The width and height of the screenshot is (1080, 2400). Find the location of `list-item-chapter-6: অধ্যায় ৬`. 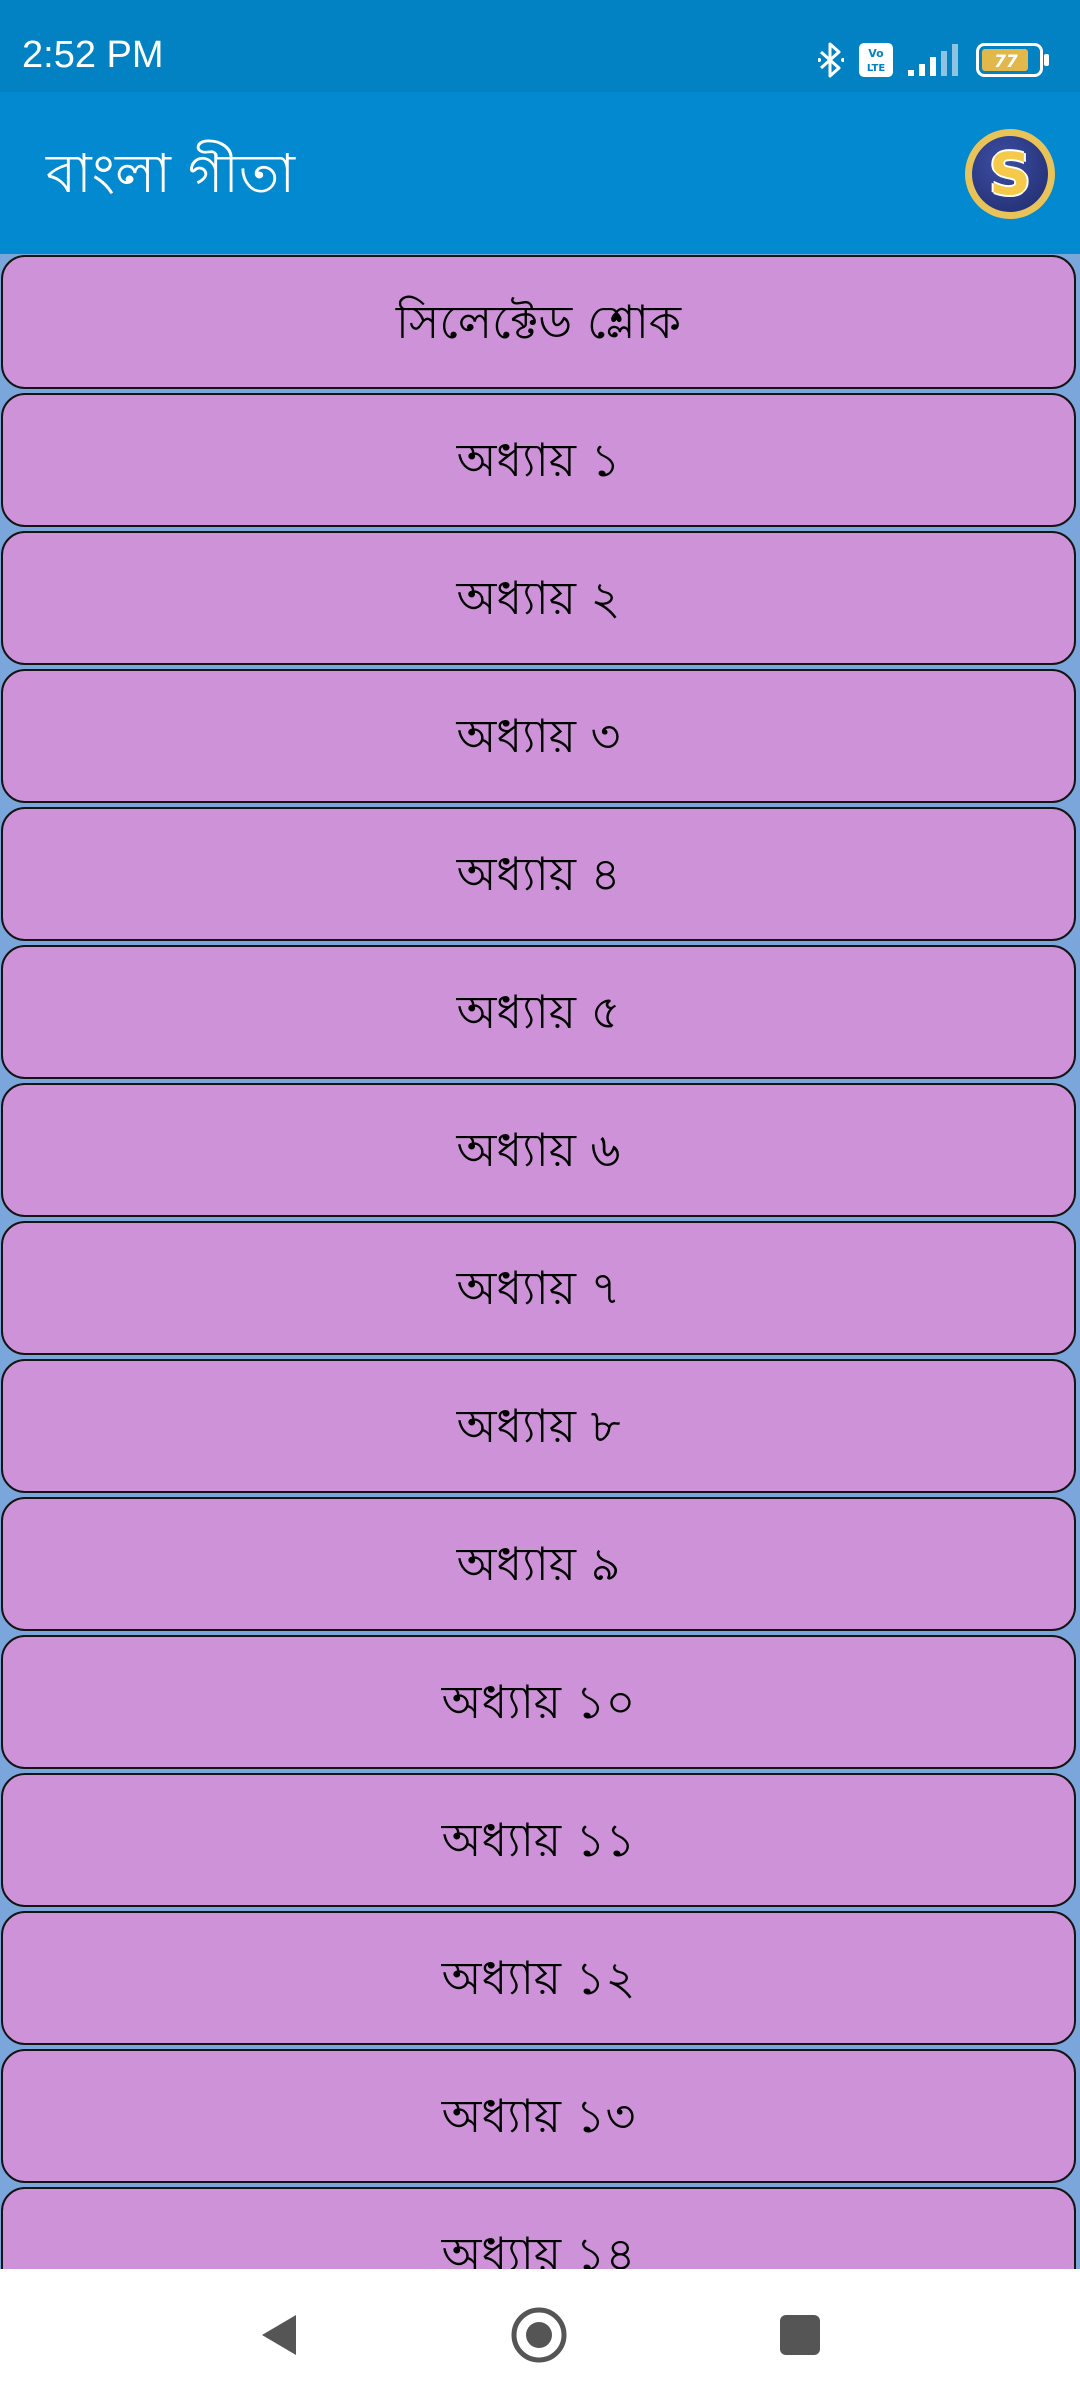

list-item-chapter-6: অধ্যায় ৬ is located at coordinates (538, 1150).